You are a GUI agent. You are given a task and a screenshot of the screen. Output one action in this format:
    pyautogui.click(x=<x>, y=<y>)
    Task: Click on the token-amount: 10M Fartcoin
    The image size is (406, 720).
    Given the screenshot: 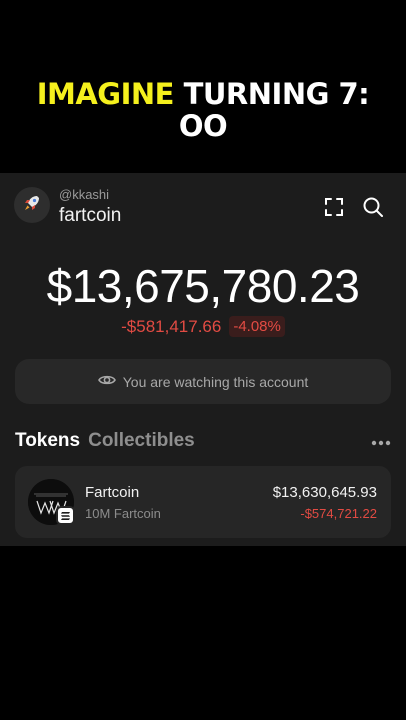 What is the action you would take?
    pyautogui.click(x=123, y=513)
    